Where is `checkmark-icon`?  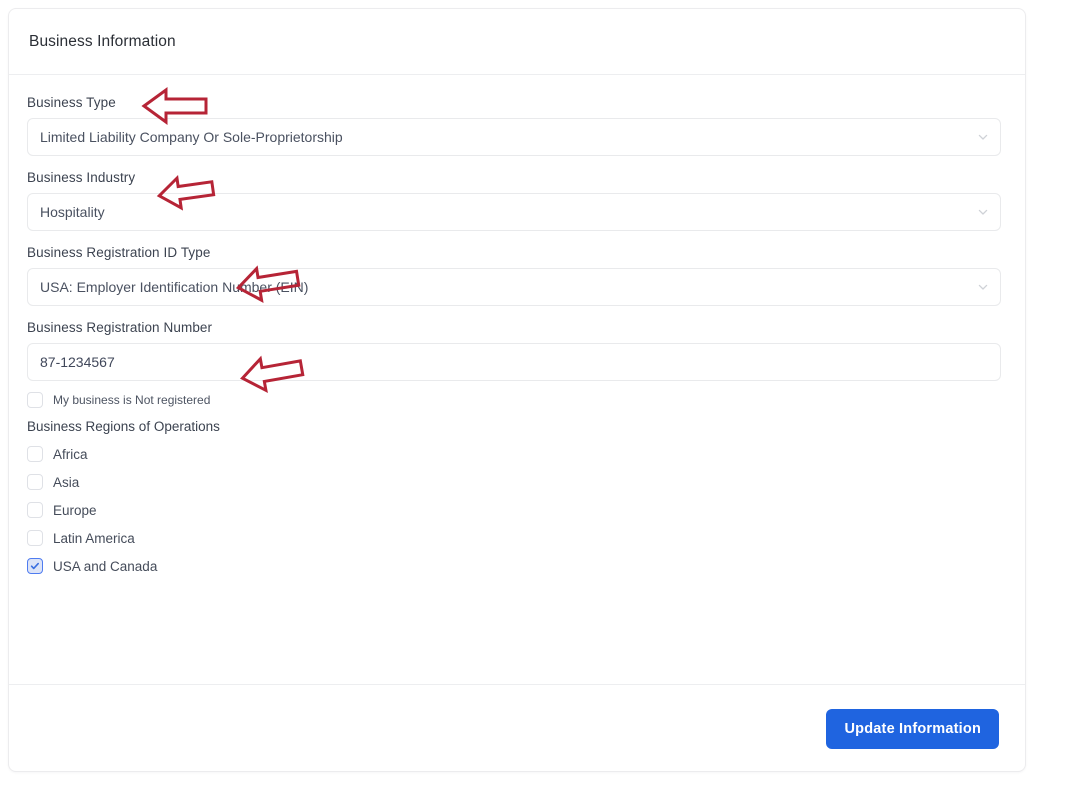 checkmark-icon is located at coordinates (34, 566).